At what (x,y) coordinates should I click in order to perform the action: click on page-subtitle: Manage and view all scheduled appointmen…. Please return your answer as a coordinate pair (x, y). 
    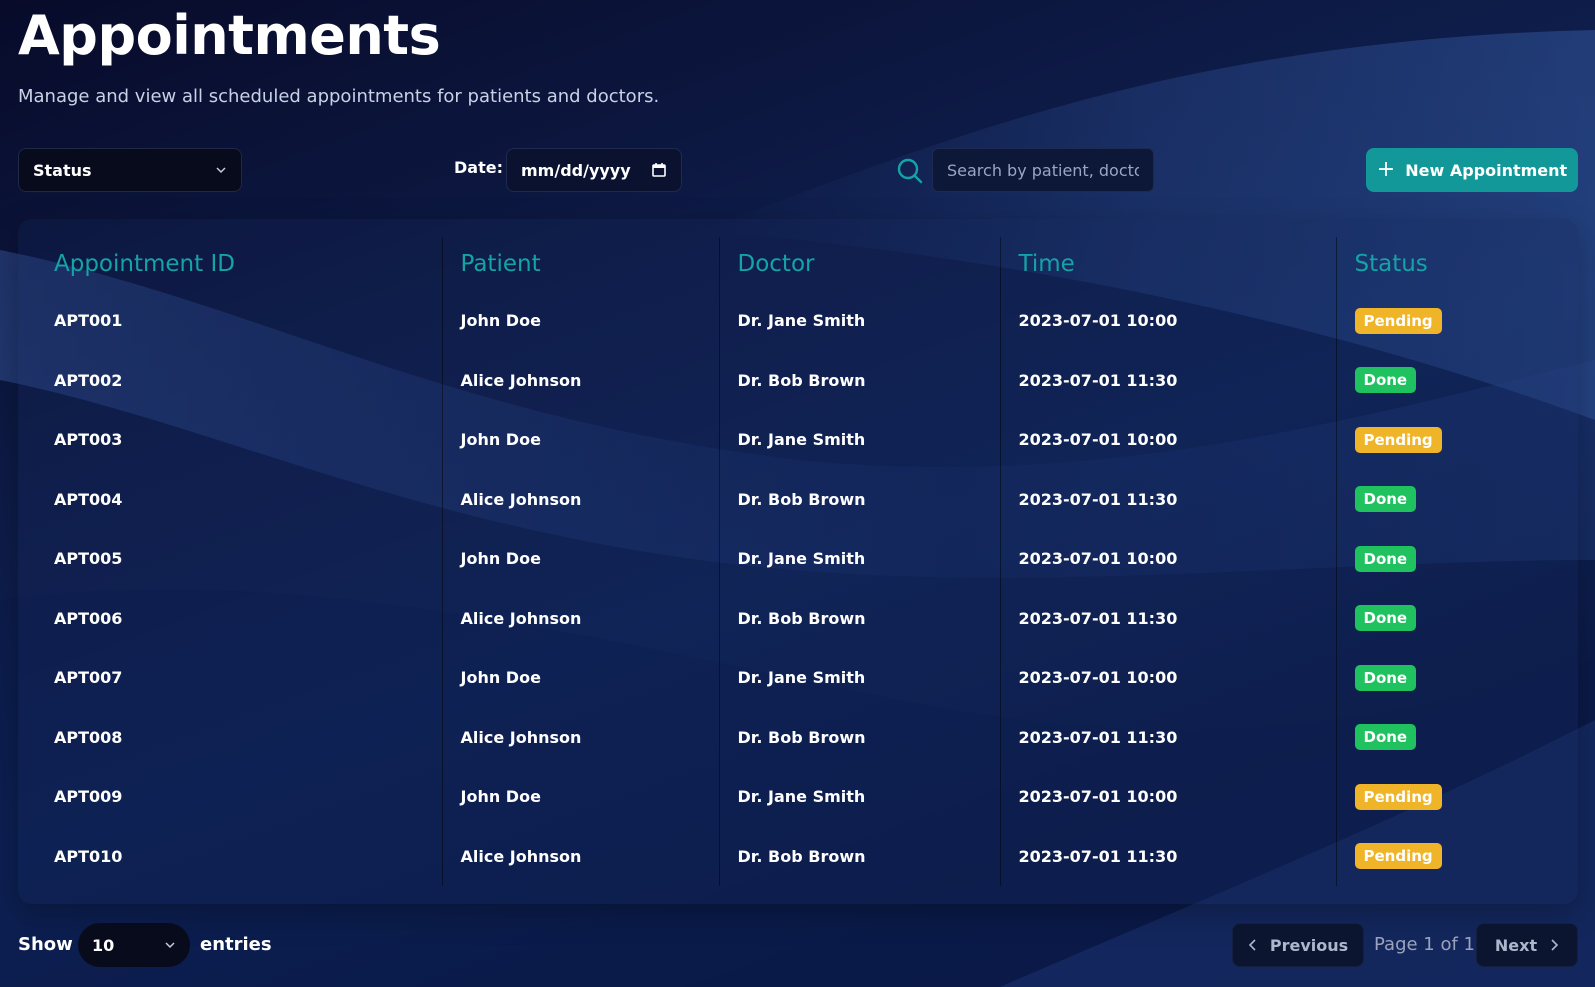
    Looking at the image, I should click on (339, 96).